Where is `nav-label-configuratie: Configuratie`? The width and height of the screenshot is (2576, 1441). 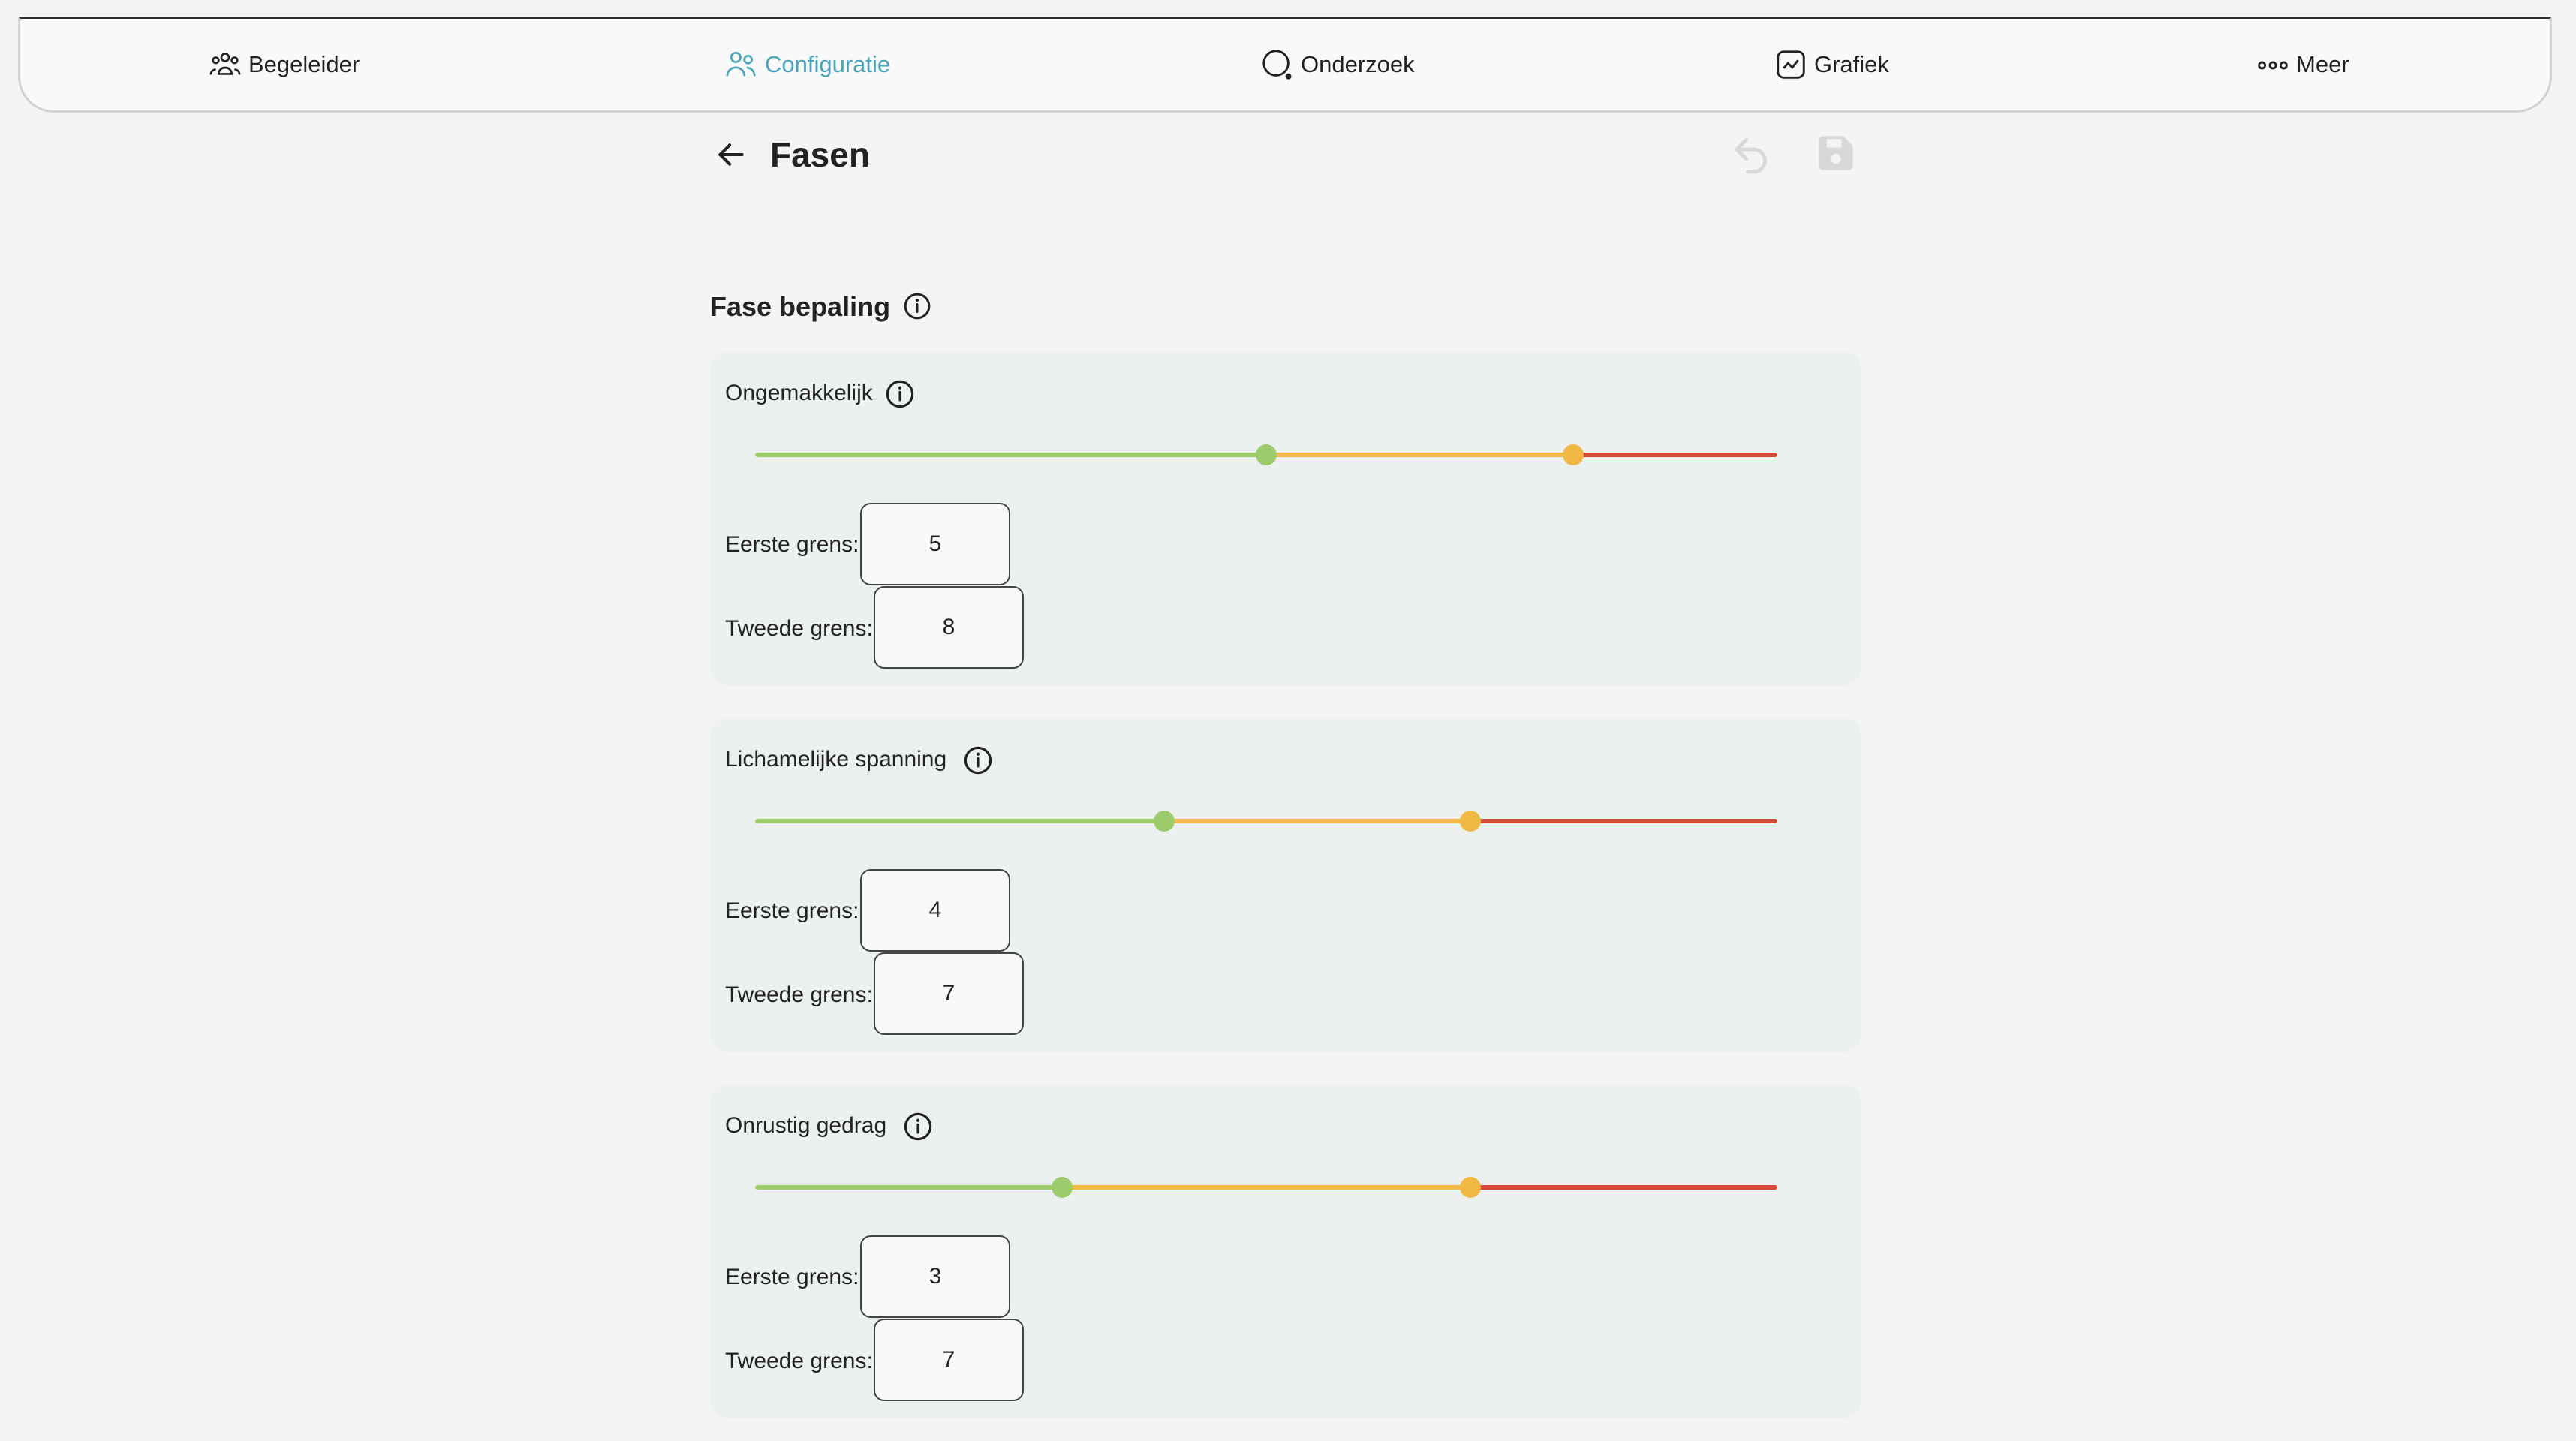
nav-label-configuratie: Configuratie is located at coordinates (828, 64).